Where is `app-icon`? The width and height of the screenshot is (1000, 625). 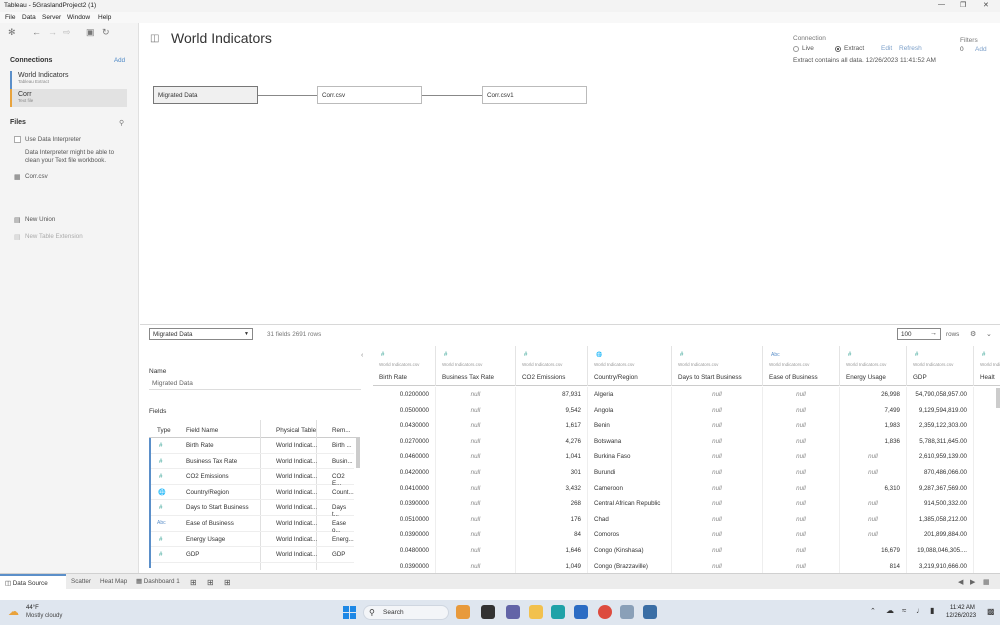
app-icon is located at coordinates (513, 612).